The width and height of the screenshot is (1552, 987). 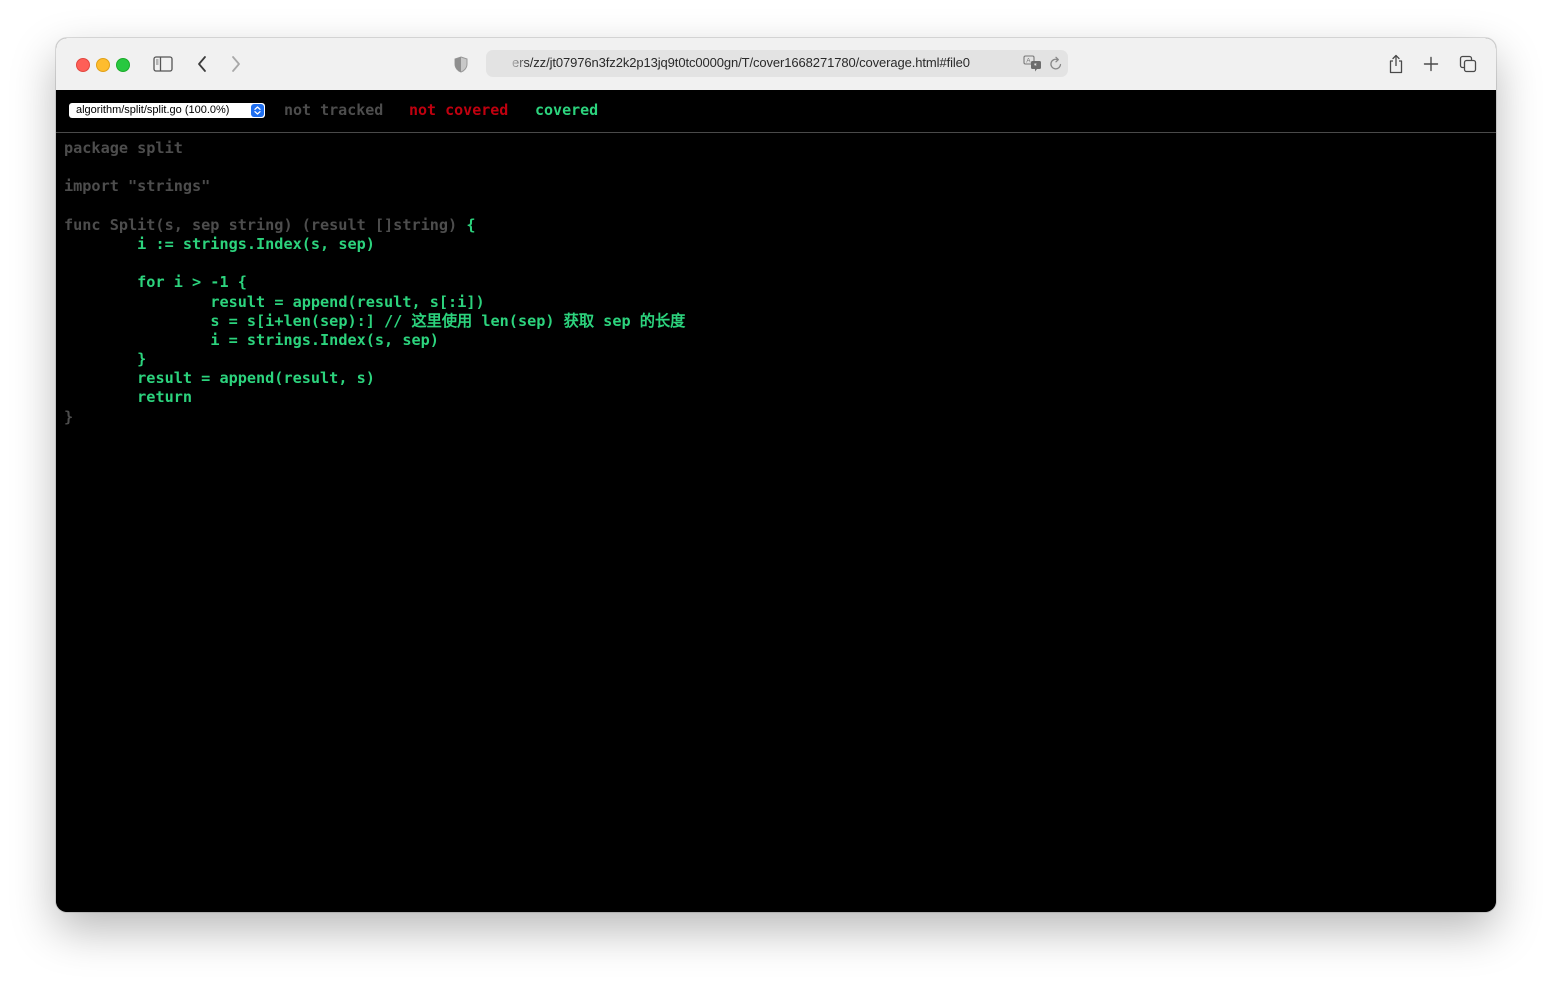 What do you see at coordinates (459, 110) in the screenshot?
I see `legend-not-covered: not covered` at bounding box center [459, 110].